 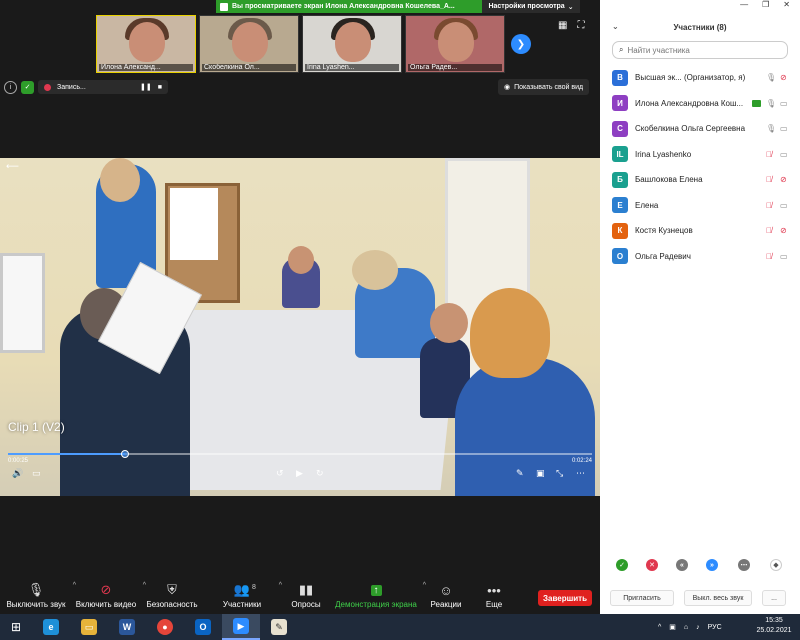 What do you see at coordinates (672, 627) in the screenshot?
I see `tray-app-icon: ▣` at bounding box center [672, 627].